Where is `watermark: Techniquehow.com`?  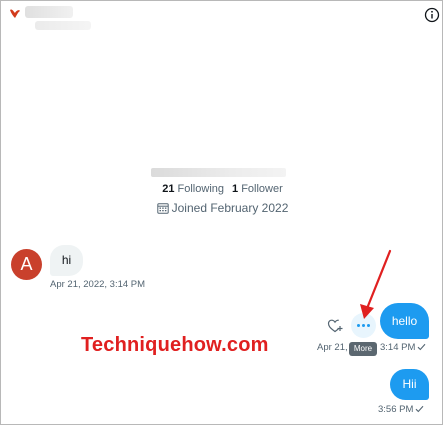
watermark: Techniquehow.com is located at coordinates (175, 345).